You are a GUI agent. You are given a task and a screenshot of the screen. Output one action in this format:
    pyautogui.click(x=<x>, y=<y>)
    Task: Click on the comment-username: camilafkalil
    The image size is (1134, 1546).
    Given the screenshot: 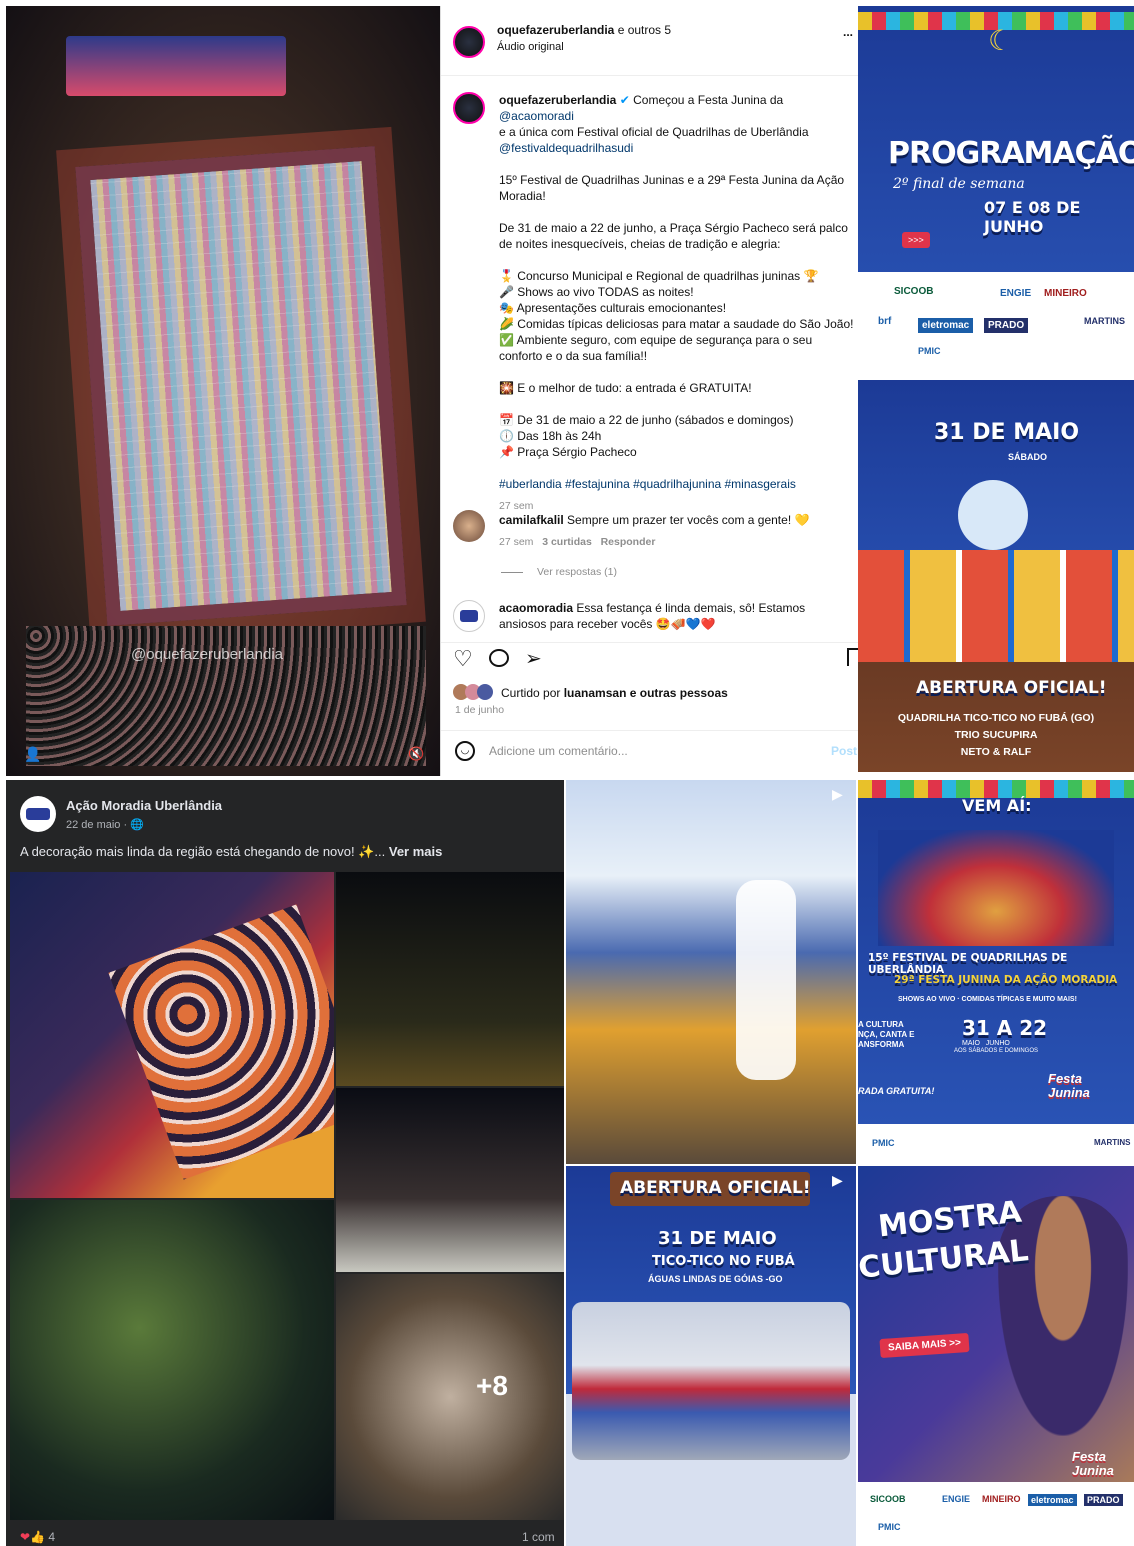 What is the action you would take?
    pyautogui.click(x=531, y=520)
    